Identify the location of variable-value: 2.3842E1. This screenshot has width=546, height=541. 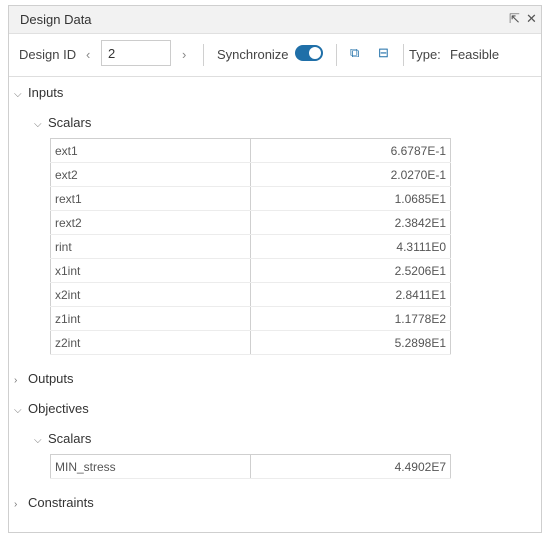
(350, 222).